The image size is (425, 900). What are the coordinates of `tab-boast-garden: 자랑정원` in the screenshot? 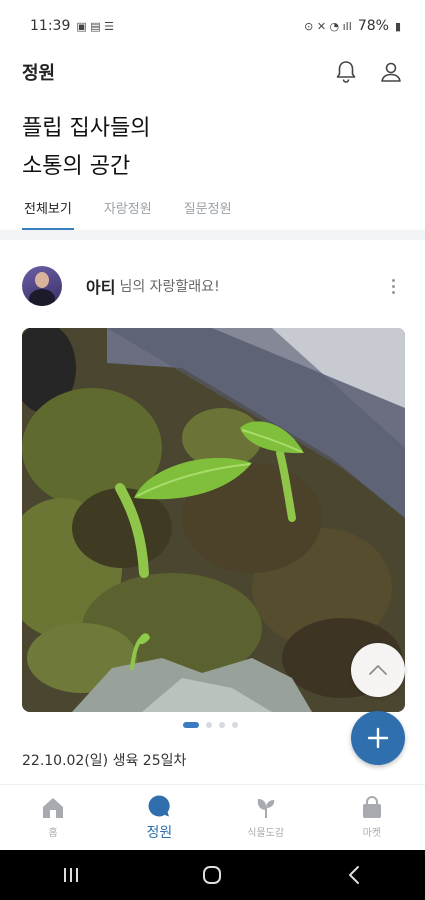 It's located at (128, 211).